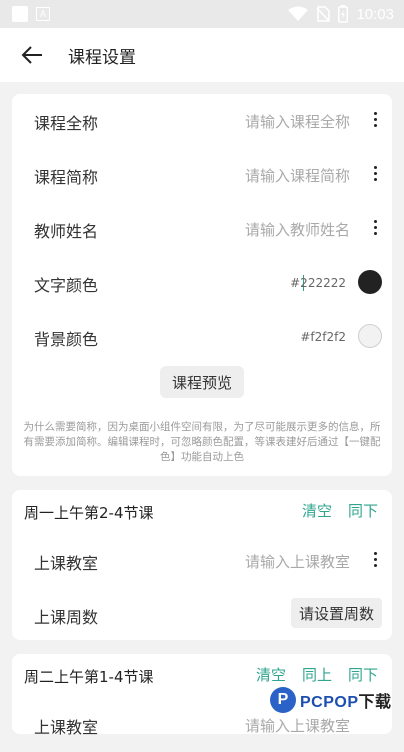 The height and width of the screenshot is (752, 404). What do you see at coordinates (343, 14) in the screenshot?
I see `battery-icon` at bounding box center [343, 14].